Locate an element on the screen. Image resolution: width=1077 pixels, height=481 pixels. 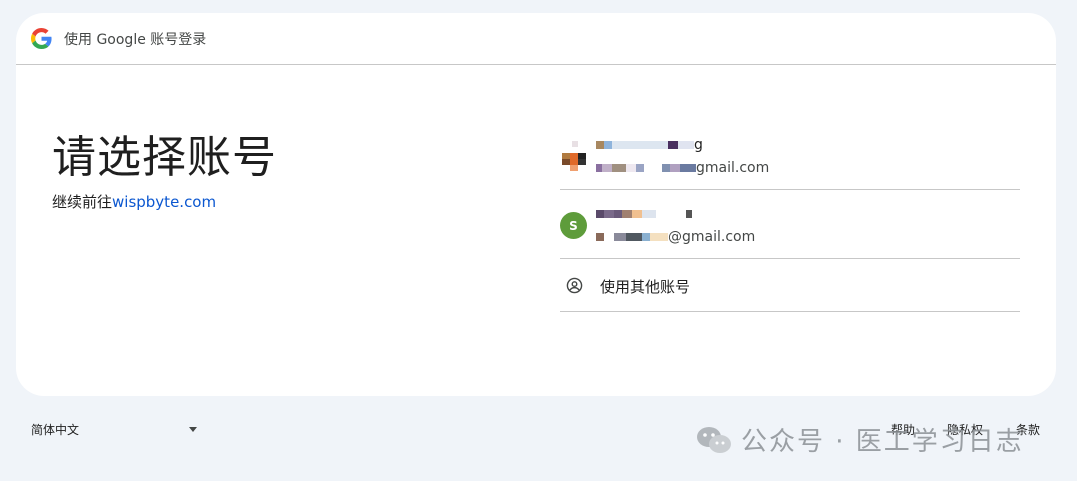
use-another-account-button: 使用其他账号 is located at coordinates (790, 285).